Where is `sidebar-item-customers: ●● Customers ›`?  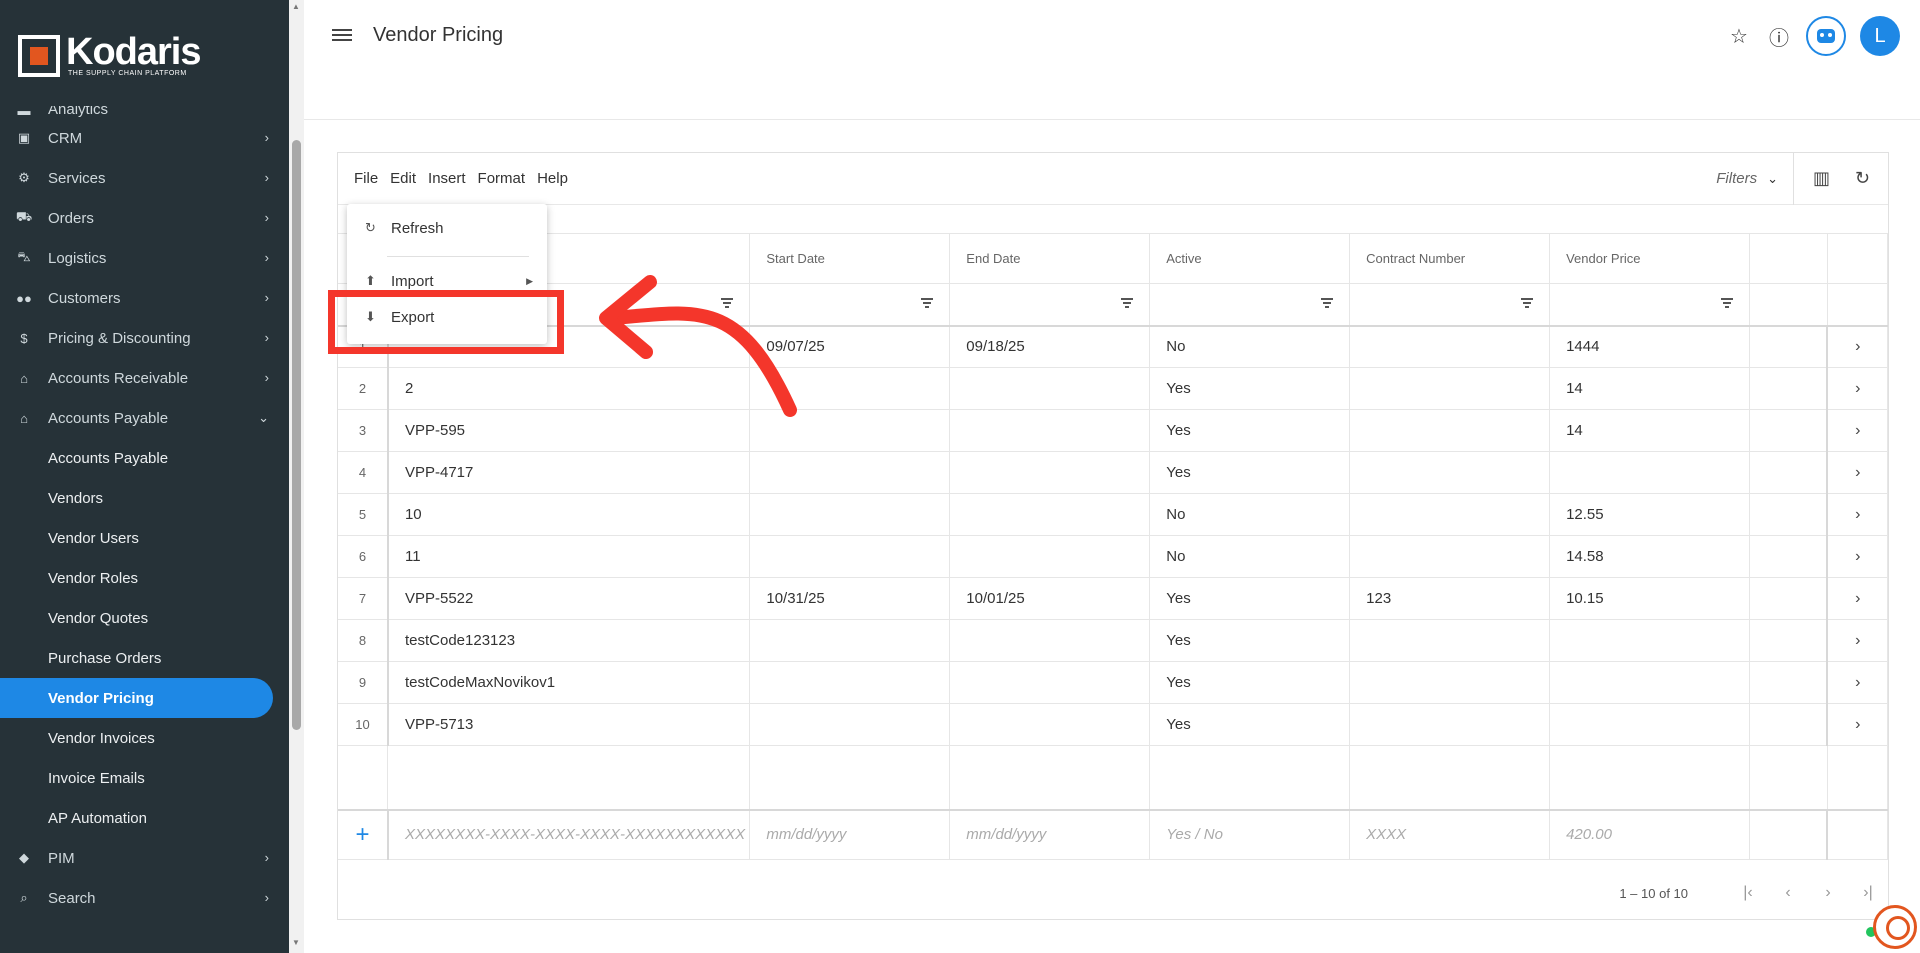
sidebar-item-customers: ●● Customers › is located at coordinates (144, 298).